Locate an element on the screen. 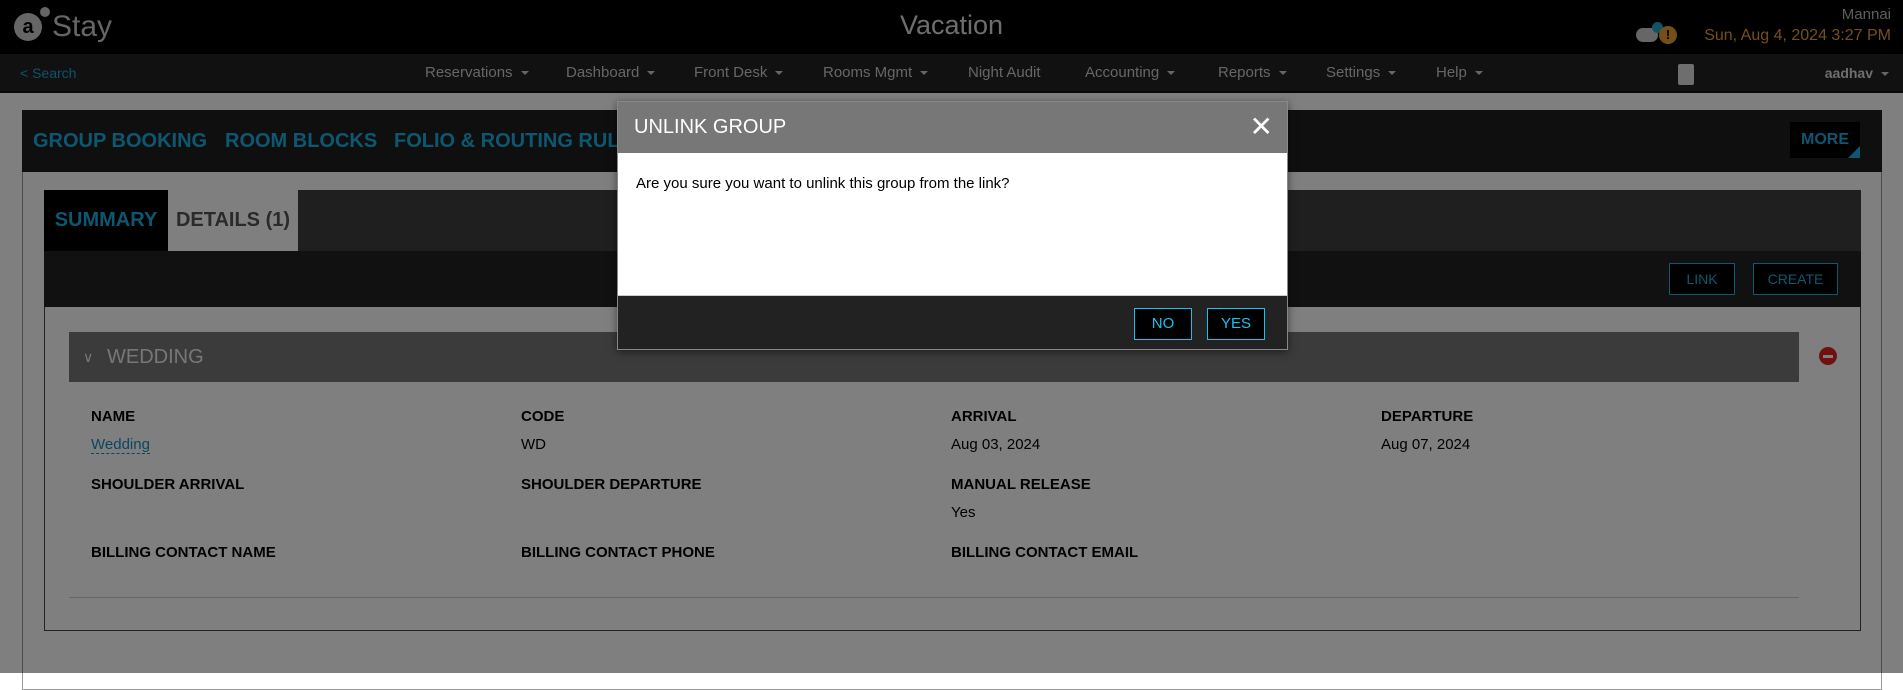 The image size is (1903, 690). no-button: NO is located at coordinates (1163, 324).